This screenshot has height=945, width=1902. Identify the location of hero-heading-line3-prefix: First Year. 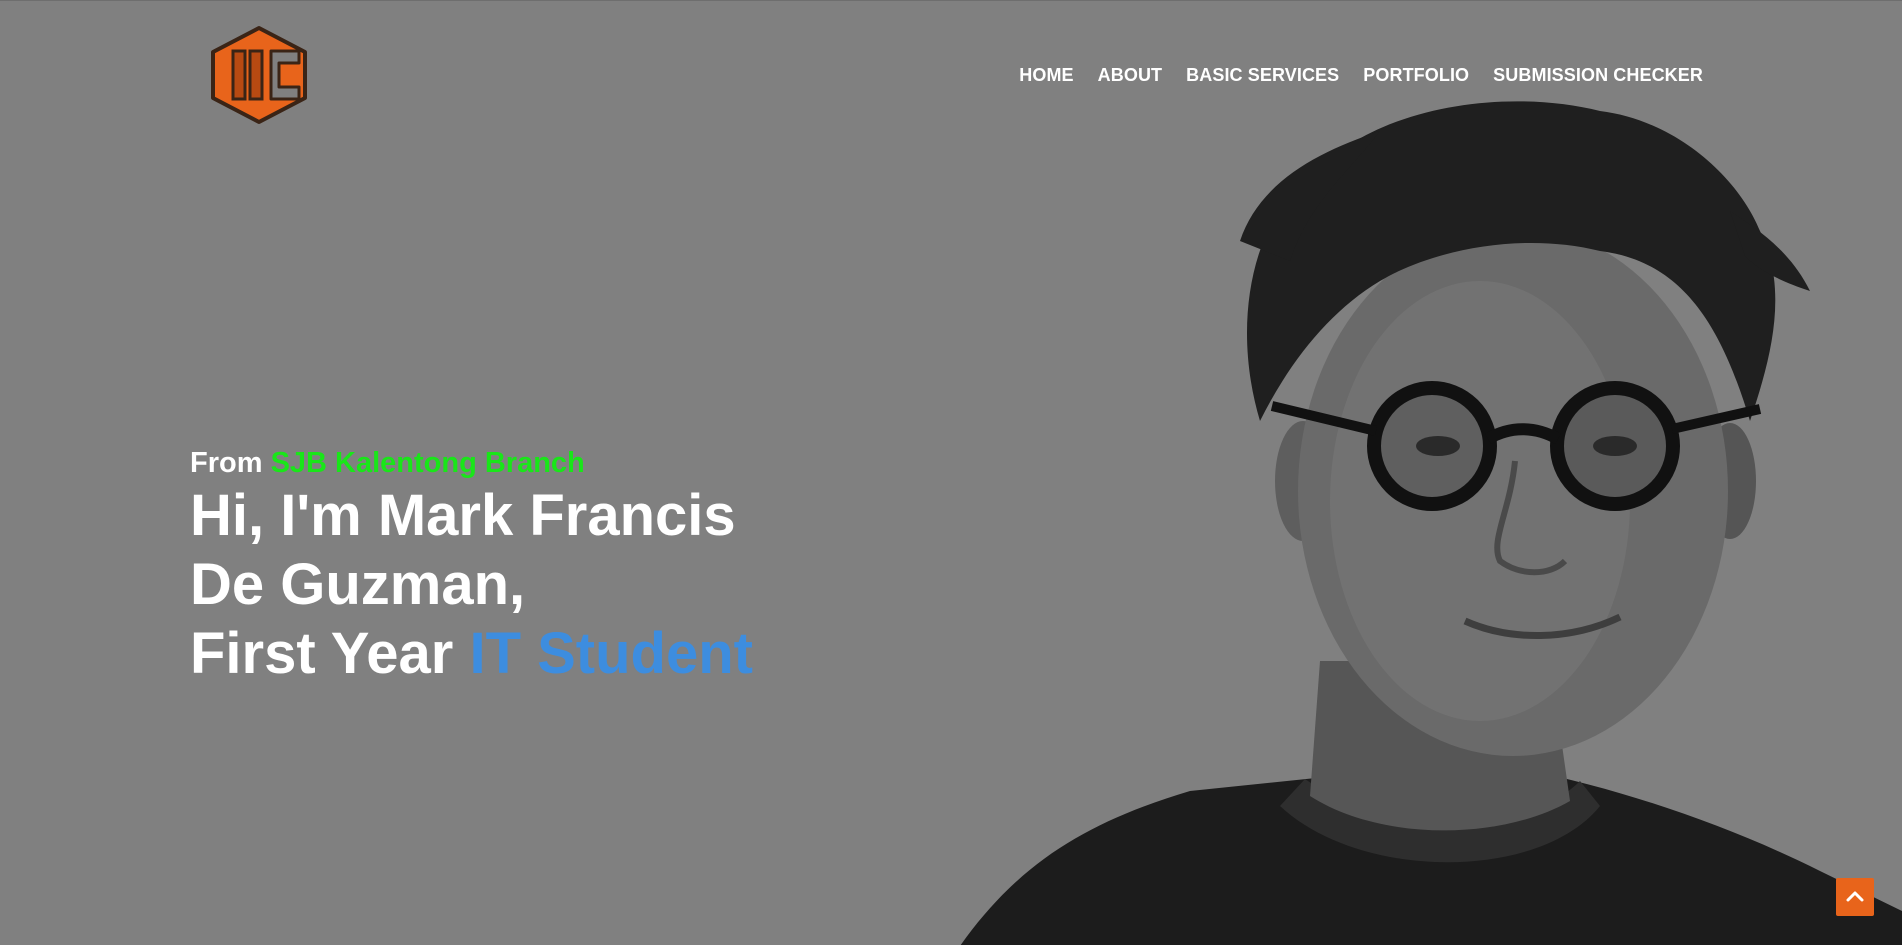
(322, 653).